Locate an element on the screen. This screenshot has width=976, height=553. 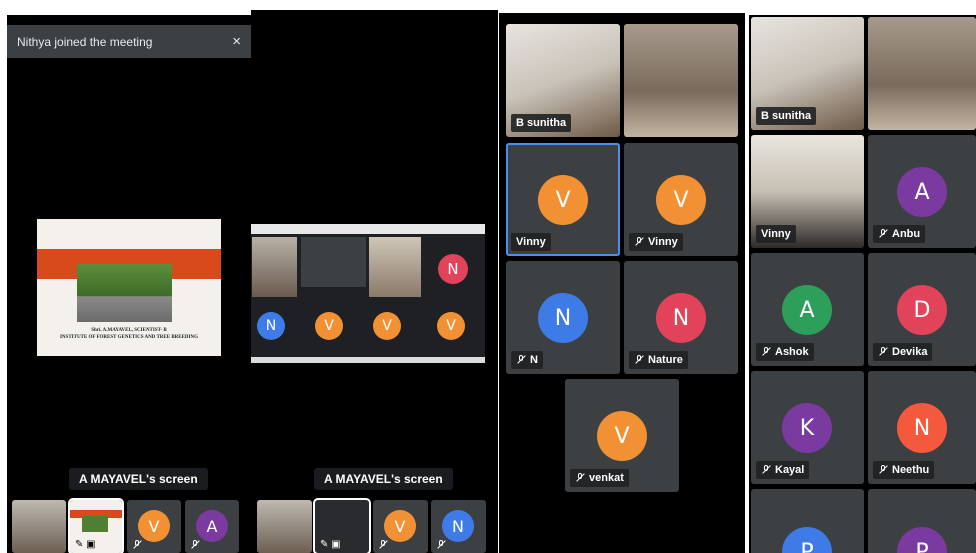
strip-thumb-screen: ✎ ▣ is located at coordinates (342, 525).